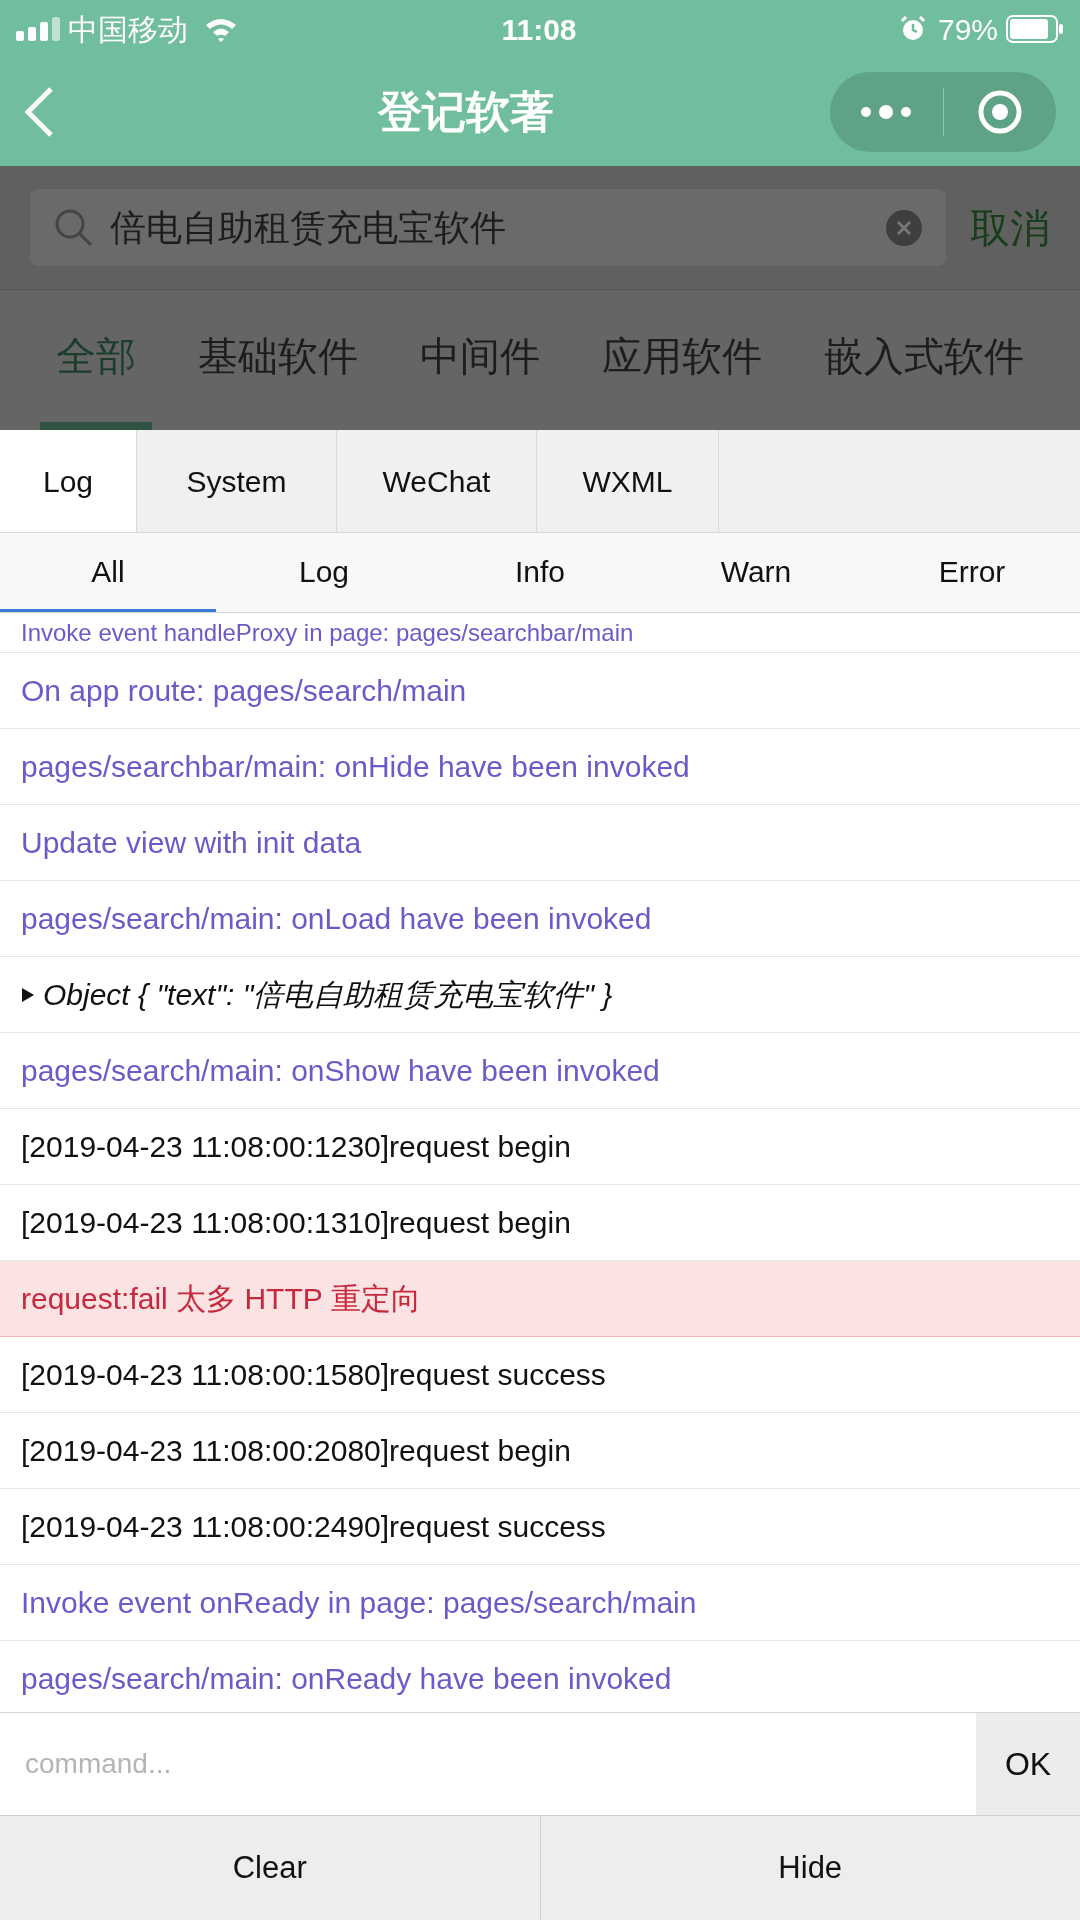 The width and height of the screenshot is (1080, 1920). Describe the element at coordinates (38, 29) in the screenshot. I see `signal-icon` at that location.